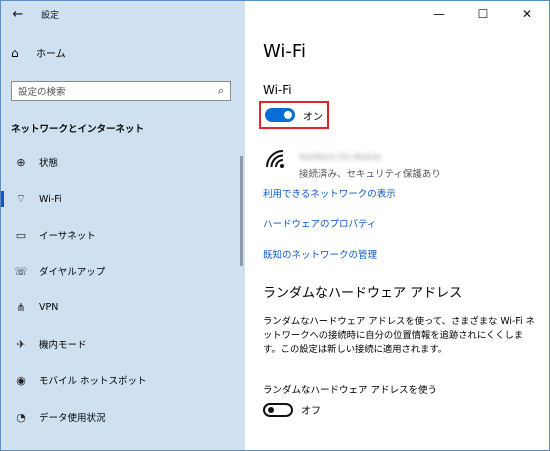 The width and height of the screenshot is (550, 451). I want to click on wifi-icon: ⌔, so click(21, 198).